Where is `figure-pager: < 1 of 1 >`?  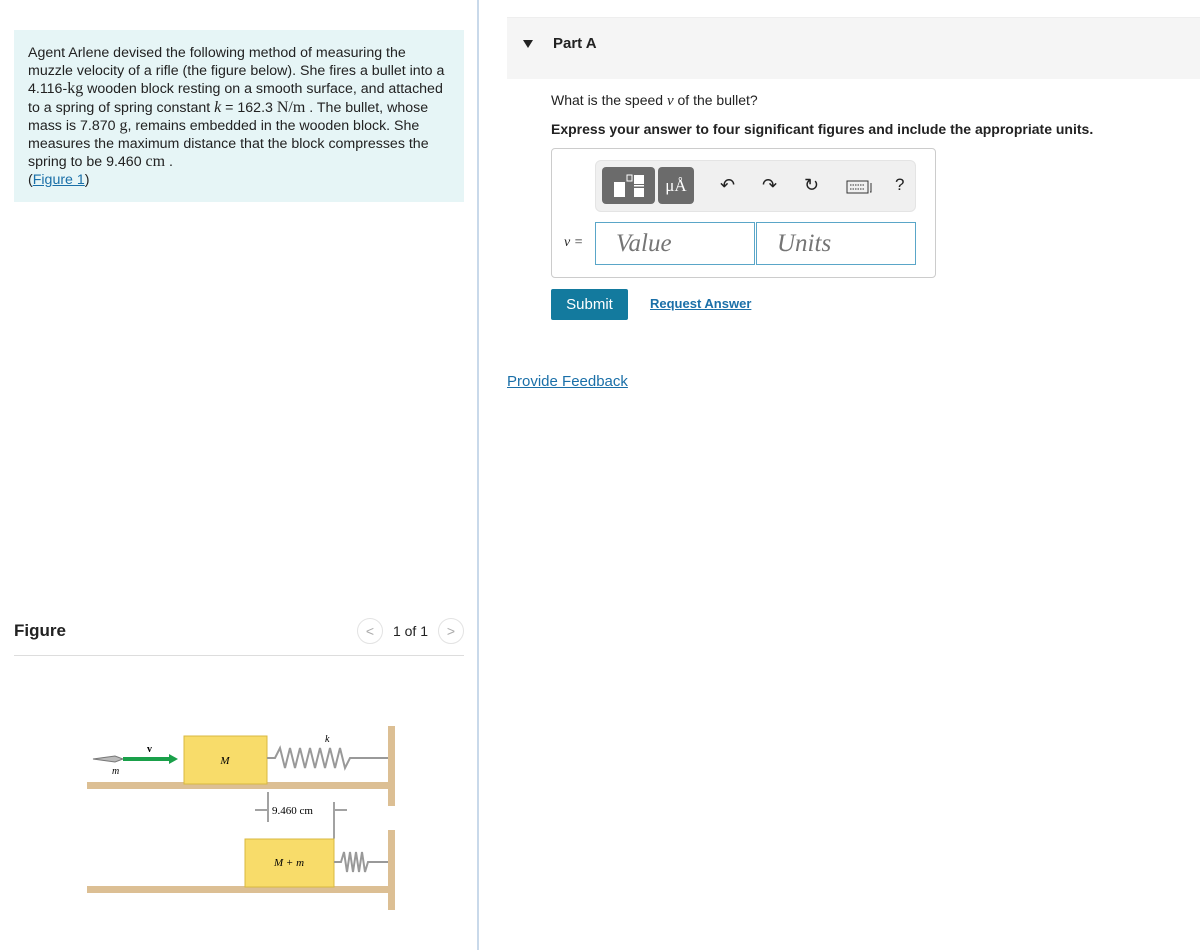
figure-pager: < 1 of 1 > is located at coordinates (410, 631).